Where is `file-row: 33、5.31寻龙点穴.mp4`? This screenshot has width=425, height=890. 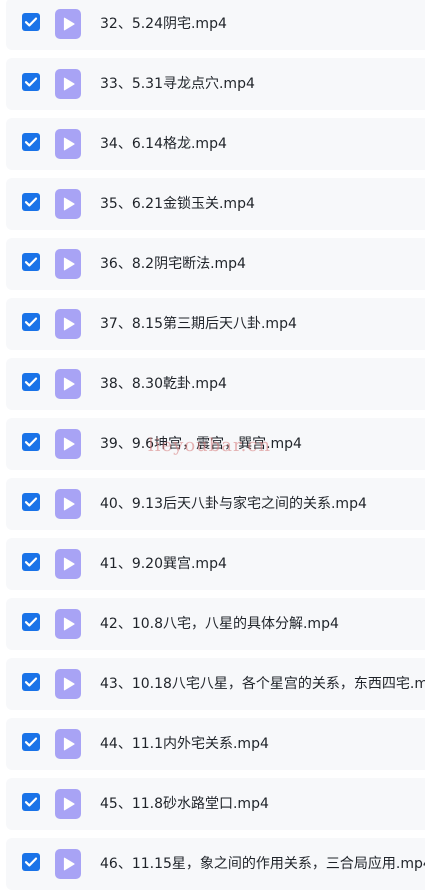 file-row: 33、5.31寻龙点穴.mp4 is located at coordinates (215, 84).